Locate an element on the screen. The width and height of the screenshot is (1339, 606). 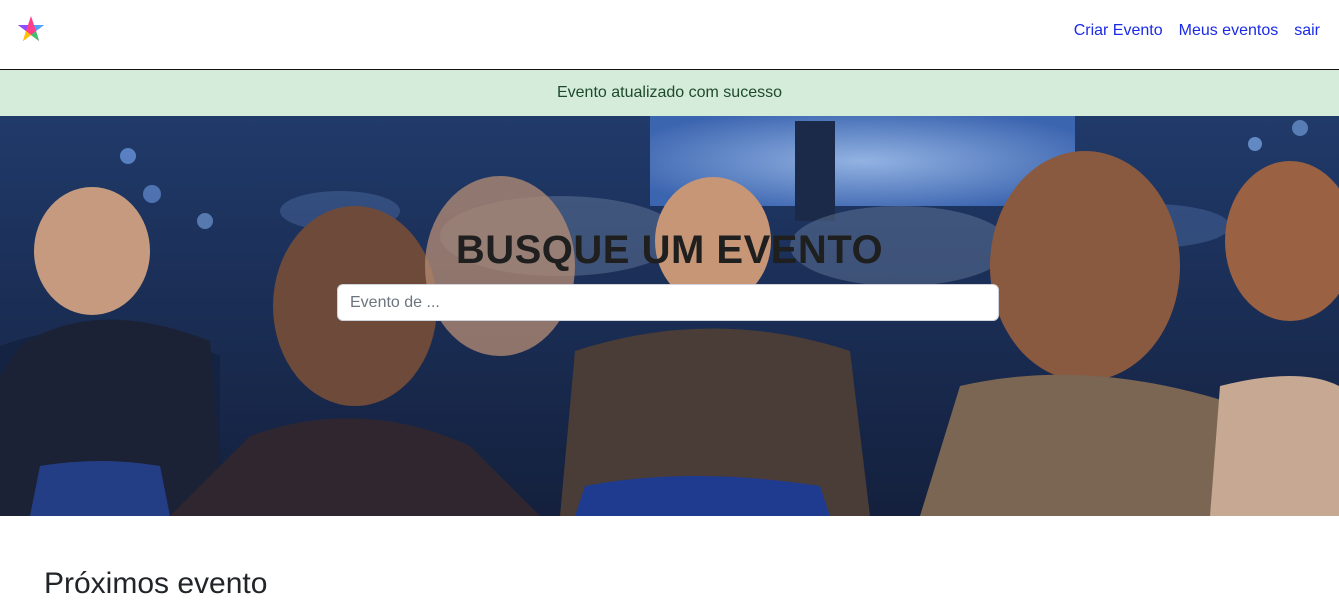
alert-message: Evento atualizado com sucesso is located at coordinates (669, 92).